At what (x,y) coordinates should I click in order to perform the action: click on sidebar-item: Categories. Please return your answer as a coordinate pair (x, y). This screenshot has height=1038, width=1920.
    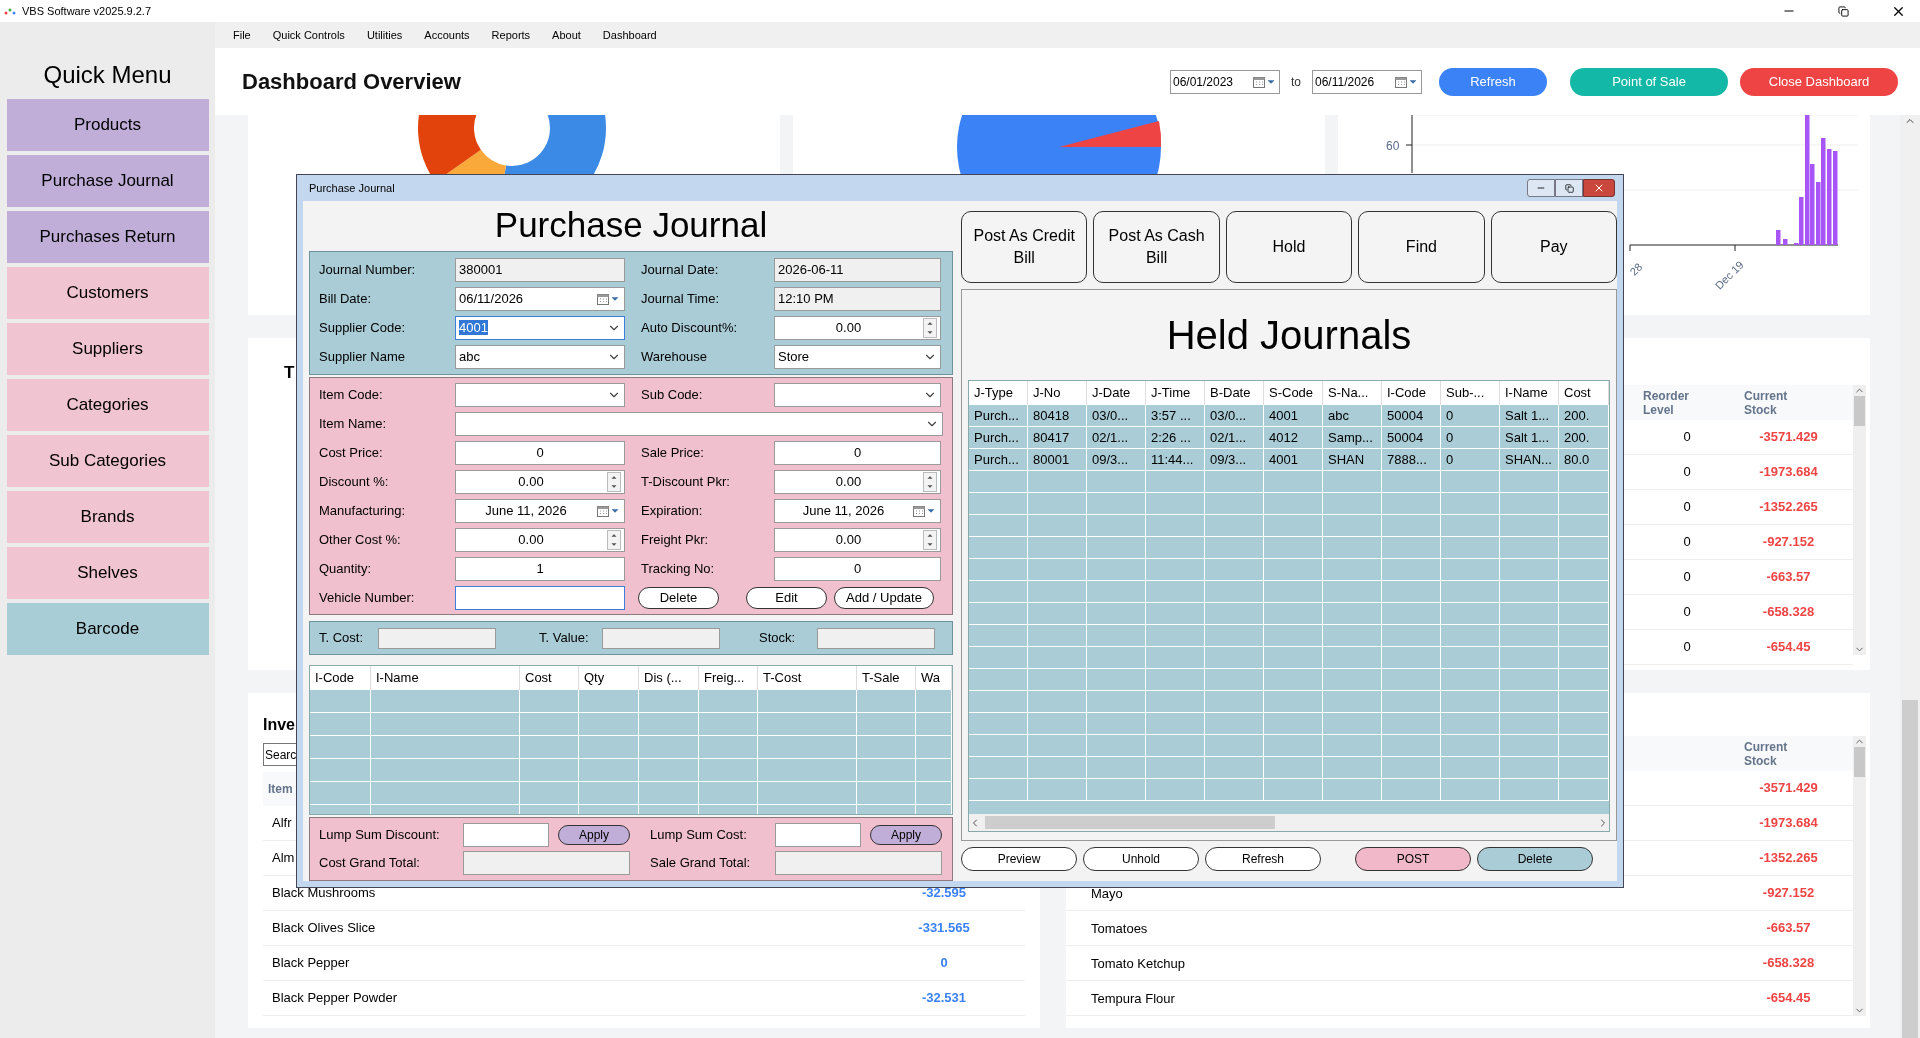
    Looking at the image, I should click on (107, 405).